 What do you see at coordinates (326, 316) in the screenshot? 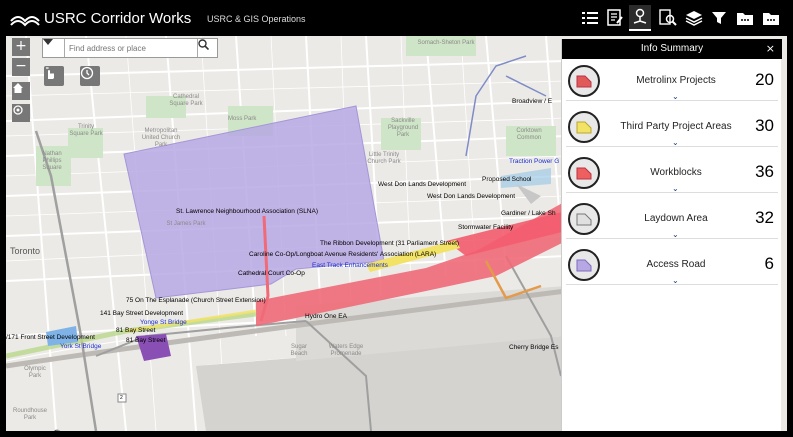
I see `project-label-hydro-one: Hydro One EA` at bounding box center [326, 316].